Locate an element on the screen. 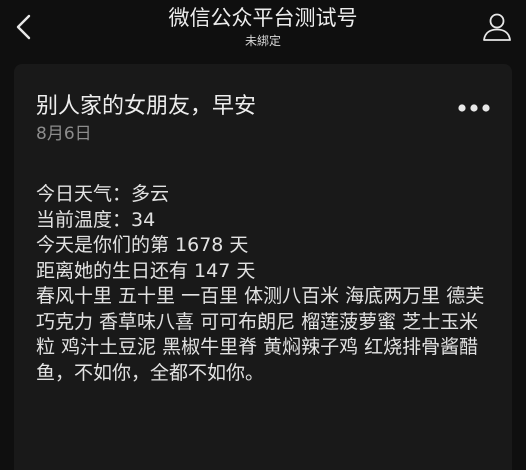 This screenshot has width=526, height=470. back-button is located at coordinates (25, 27).